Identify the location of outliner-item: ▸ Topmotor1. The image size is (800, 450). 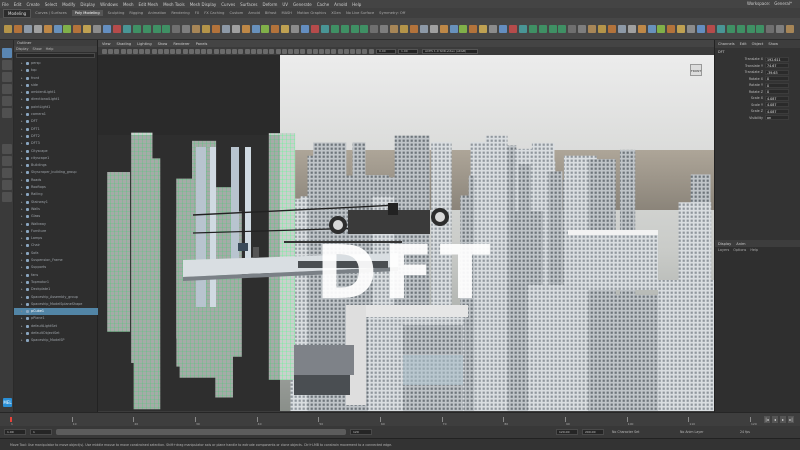
(56, 282).